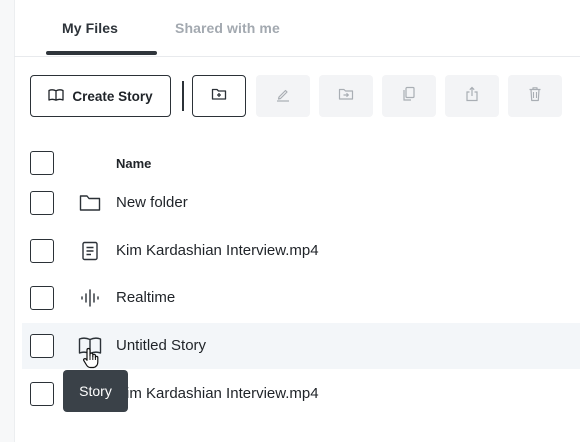  I want to click on story-tooltip: Story, so click(95, 391).